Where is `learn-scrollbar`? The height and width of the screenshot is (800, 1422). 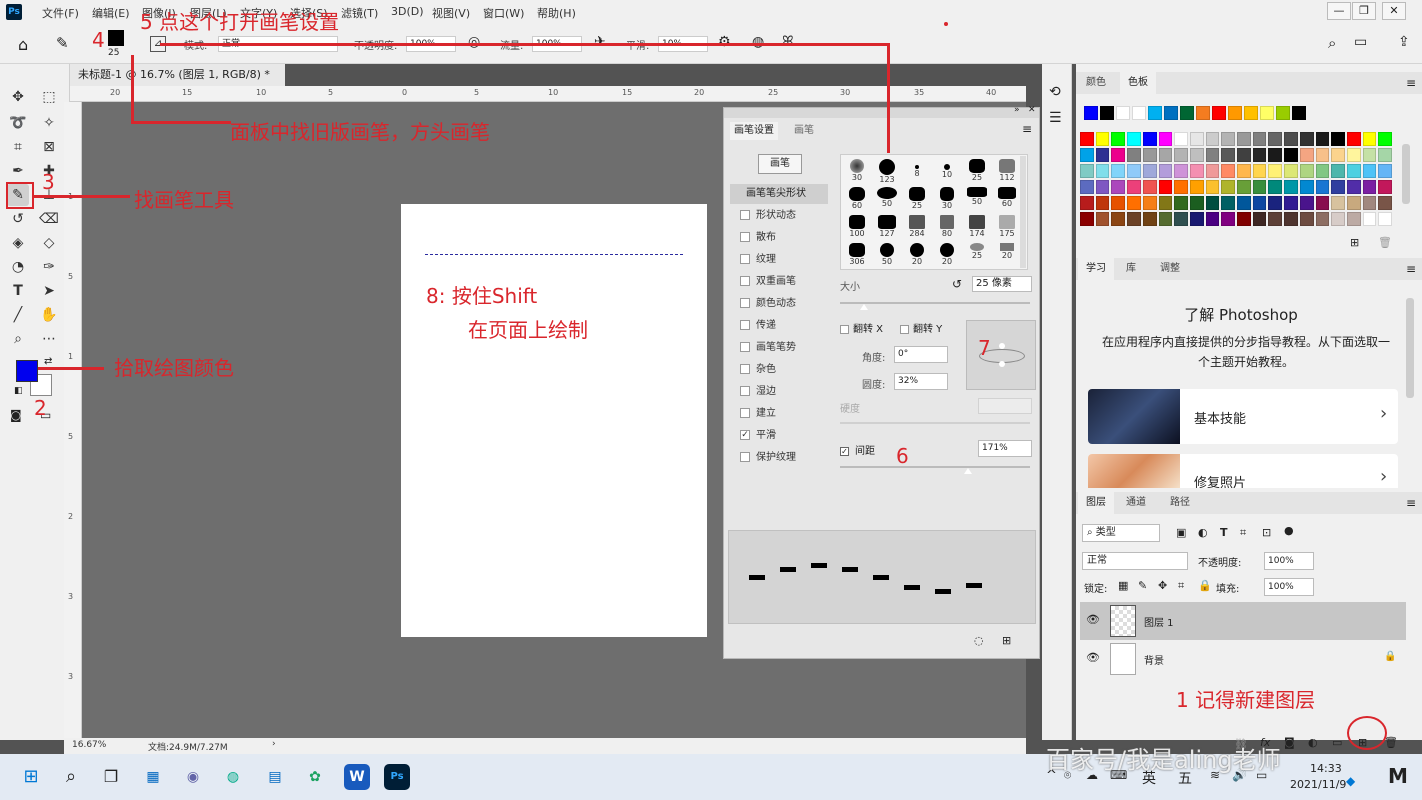 learn-scrollbar is located at coordinates (1410, 348).